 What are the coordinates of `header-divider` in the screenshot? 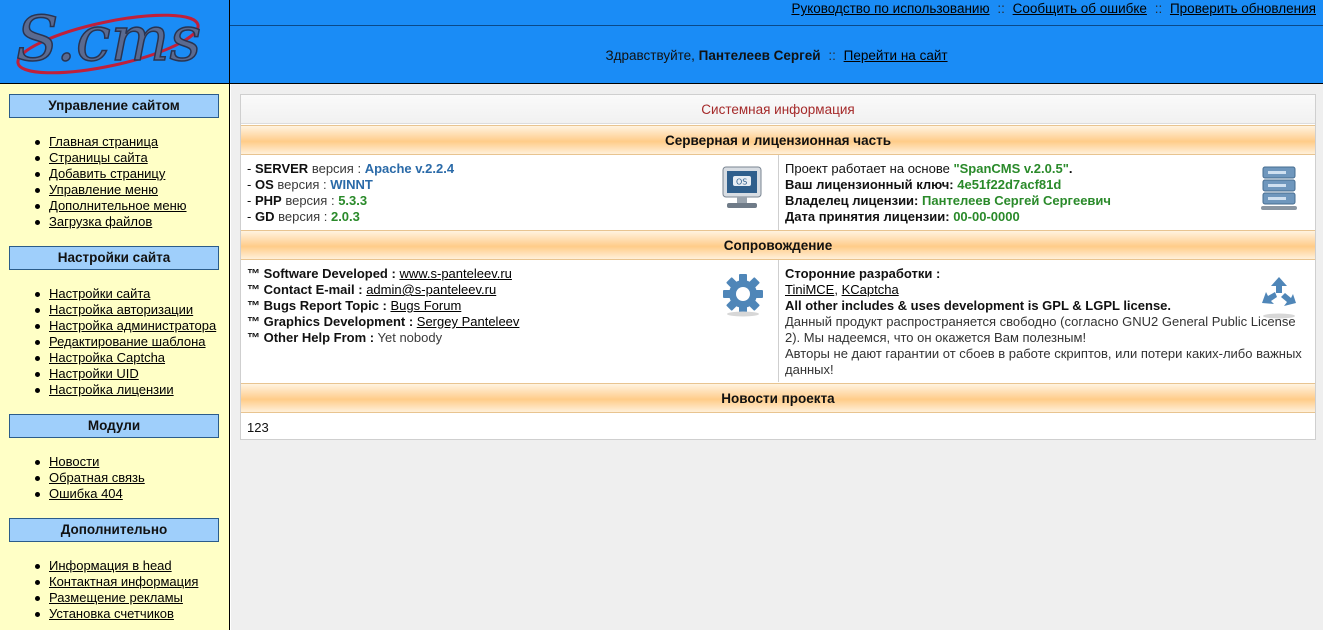 It's located at (776, 25).